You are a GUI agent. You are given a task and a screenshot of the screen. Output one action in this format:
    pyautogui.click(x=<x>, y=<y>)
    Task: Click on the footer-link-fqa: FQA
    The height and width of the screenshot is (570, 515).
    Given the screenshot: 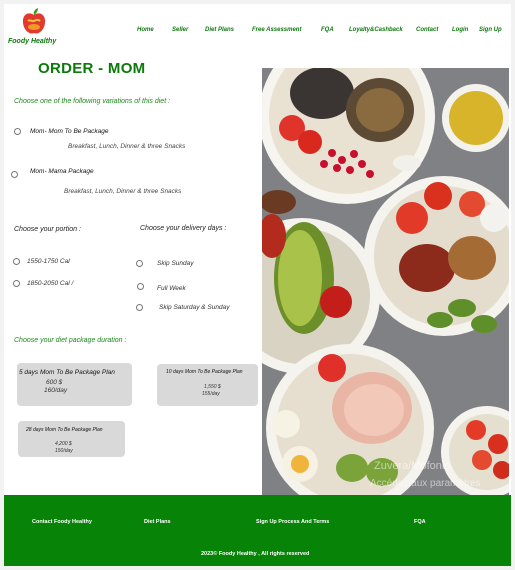 What is the action you would take?
    pyautogui.click(x=420, y=522)
    